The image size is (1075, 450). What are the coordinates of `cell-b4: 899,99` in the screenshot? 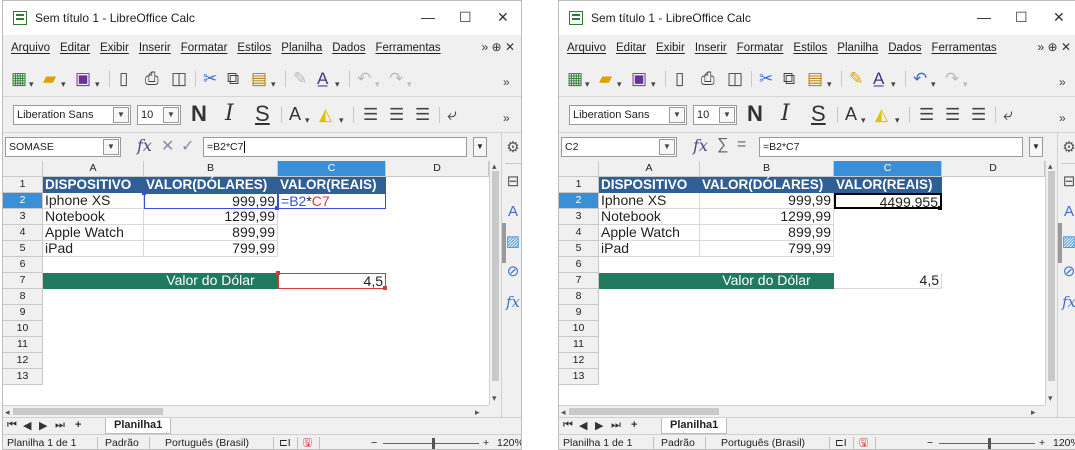 It's located at (767, 233).